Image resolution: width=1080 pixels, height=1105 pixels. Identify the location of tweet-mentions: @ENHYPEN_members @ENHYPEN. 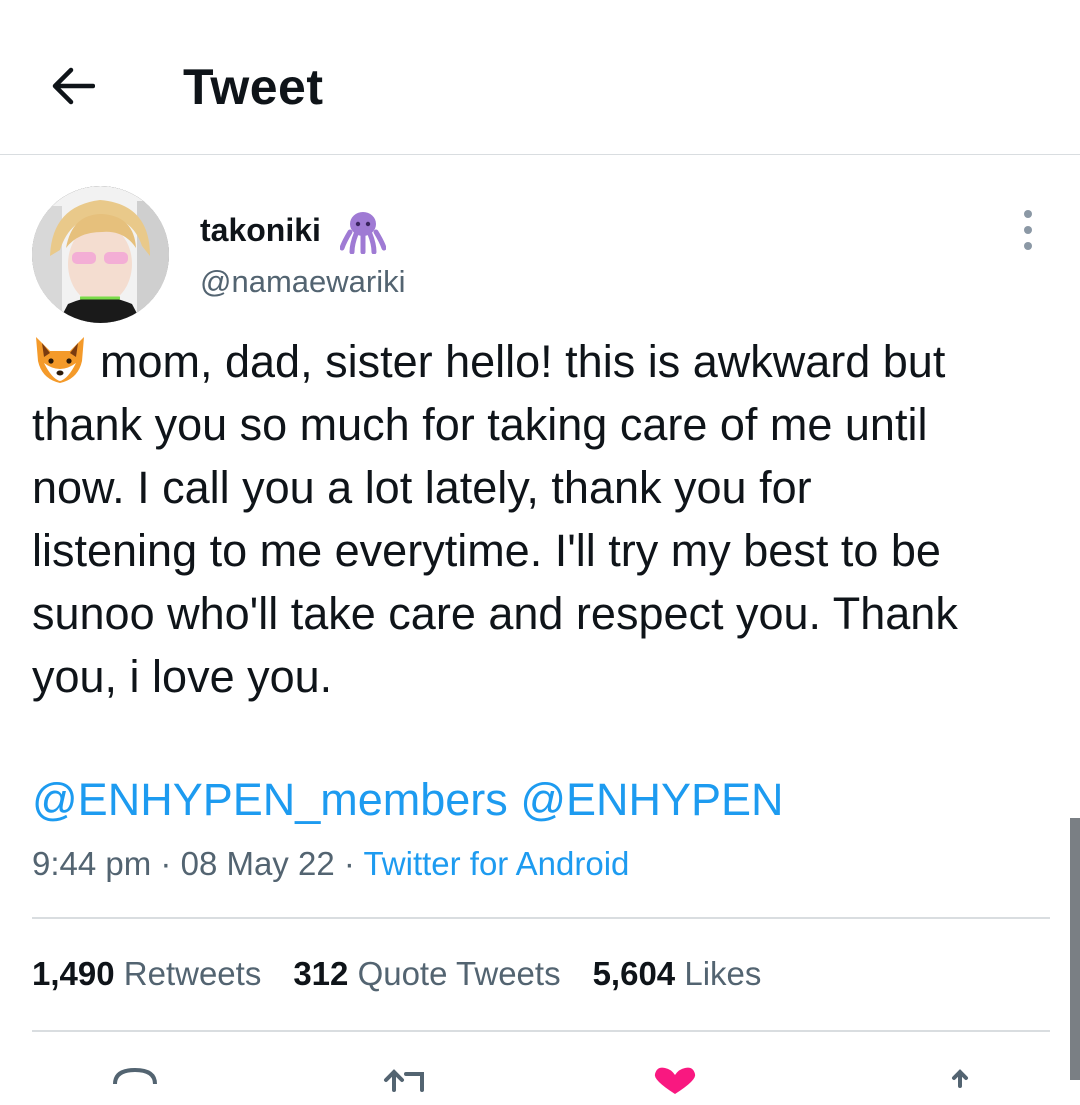
(408, 800).